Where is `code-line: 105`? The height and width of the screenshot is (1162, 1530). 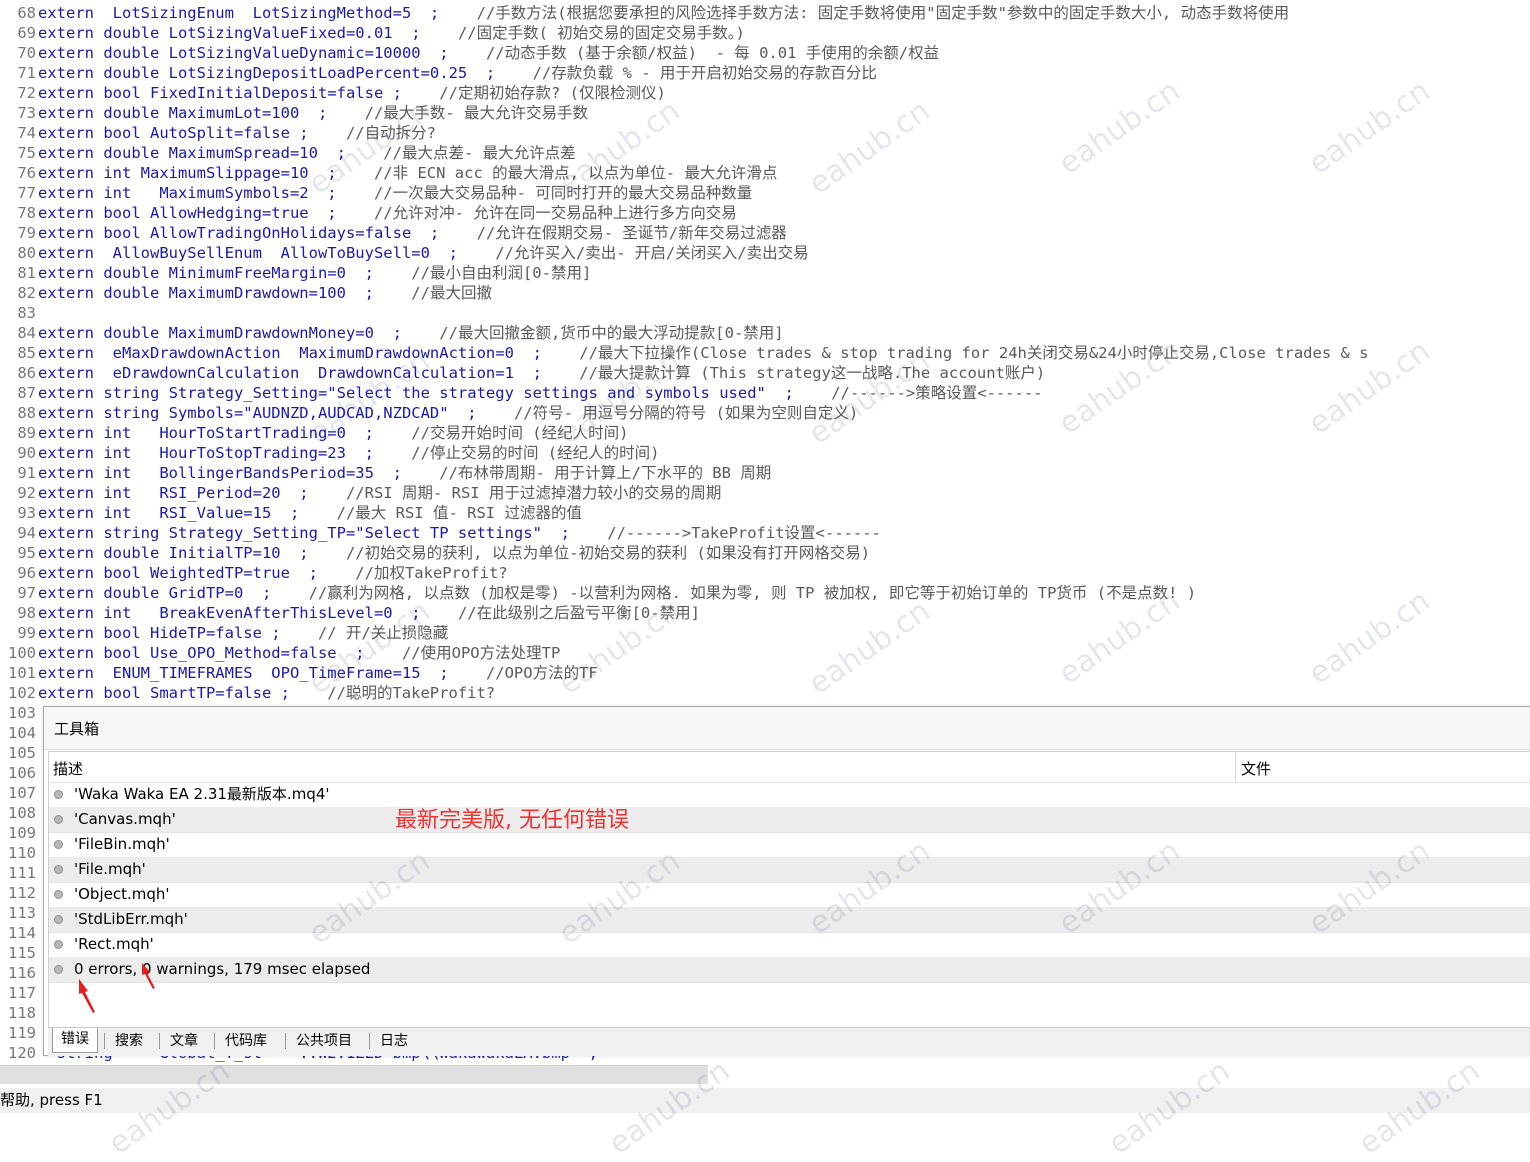 code-line: 105 is located at coordinates (19, 753).